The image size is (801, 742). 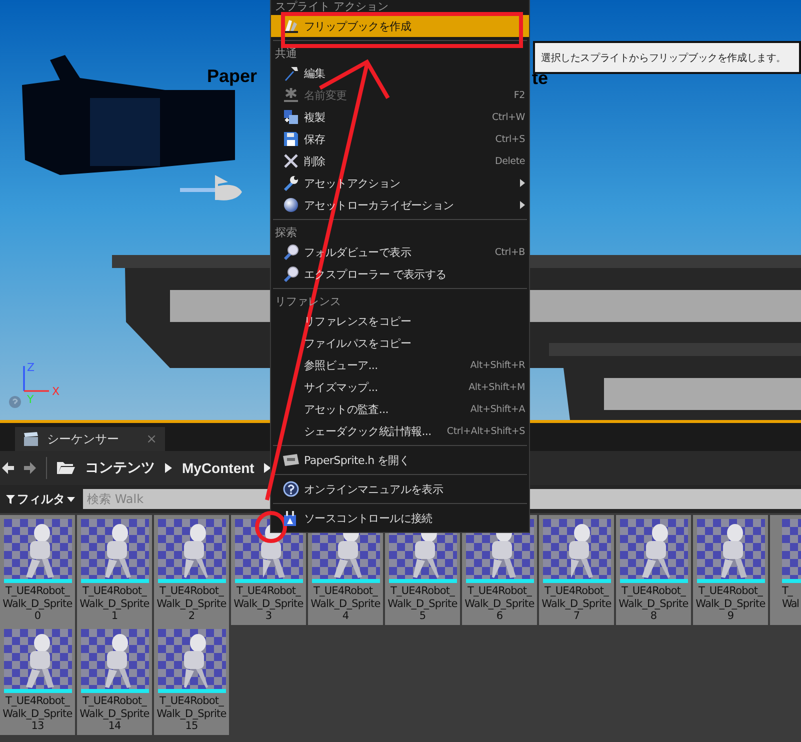 What do you see at coordinates (286, 54) in the screenshot?
I see `menu-heading: 共通` at bounding box center [286, 54].